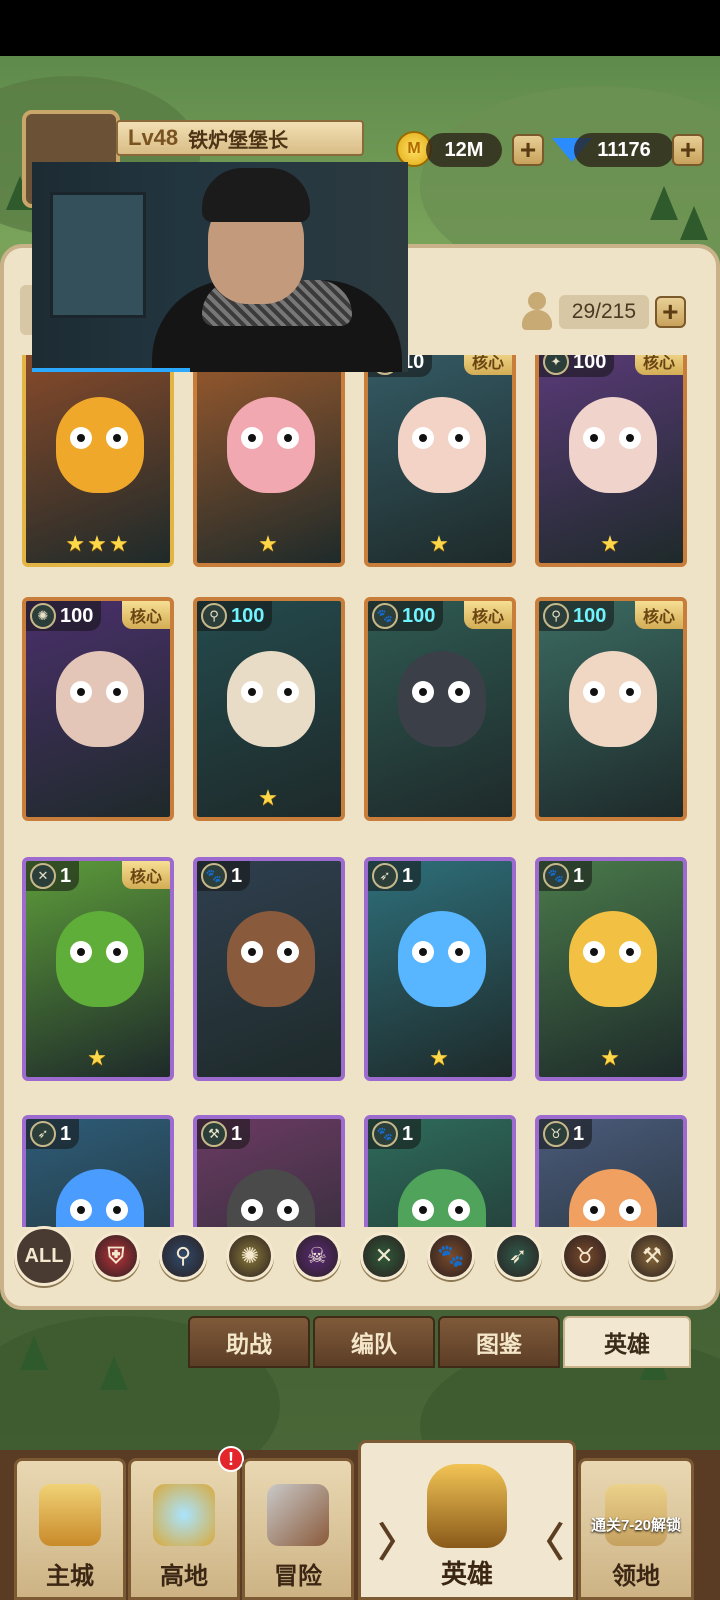 This screenshot has height=1600, width=720. What do you see at coordinates (374, 1342) in the screenshot?
I see `tab-formation: 编队` at bounding box center [374, 1342].